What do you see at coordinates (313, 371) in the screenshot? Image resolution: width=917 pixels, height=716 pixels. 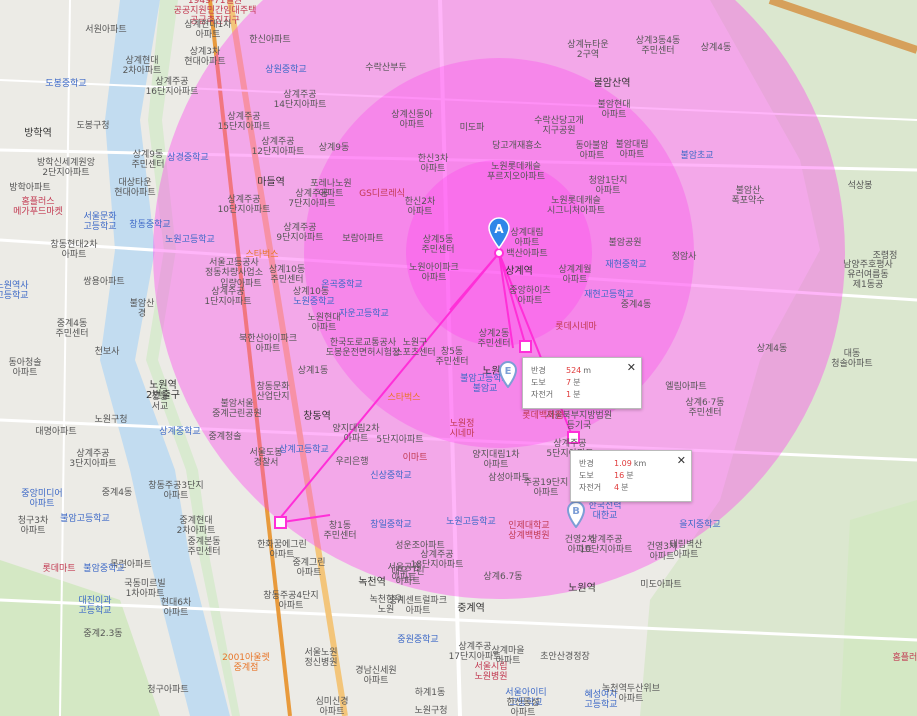 I see `poi-label: 상계1동` at bounding box center [313, 371].